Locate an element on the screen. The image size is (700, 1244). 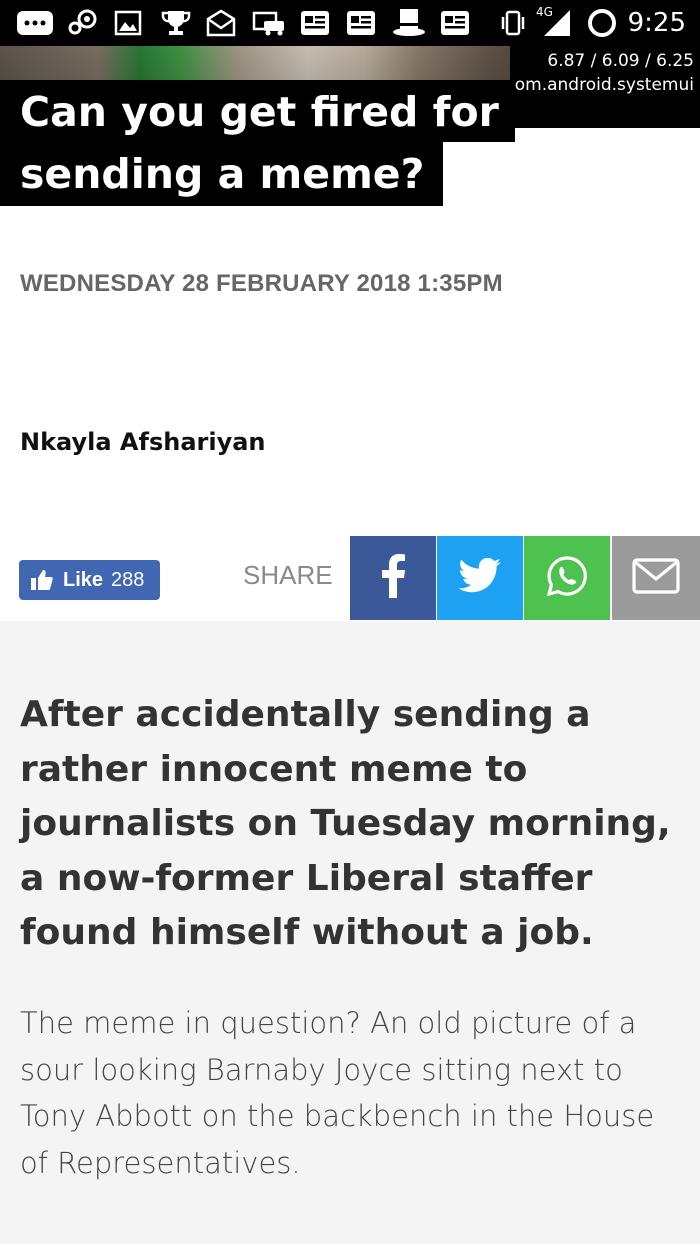
twitter-icon is located at coordinates (480, 577).